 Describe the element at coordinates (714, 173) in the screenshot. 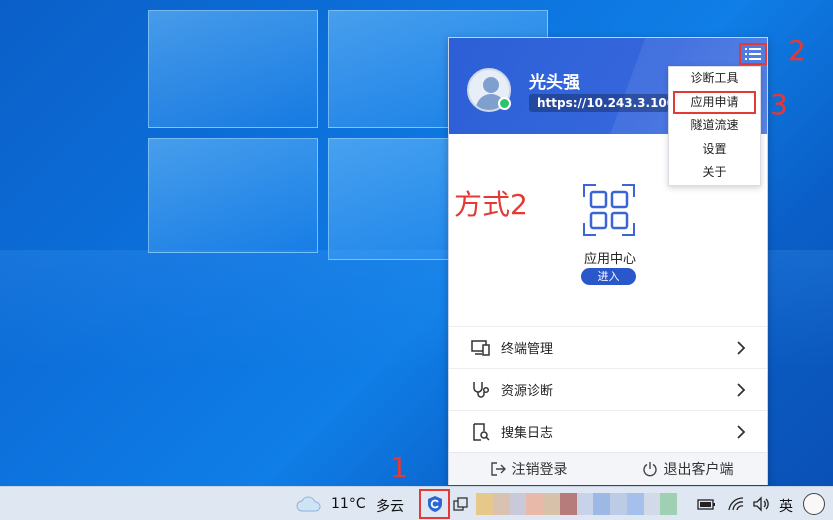

I see `menu-item-about: 关于` at that location.